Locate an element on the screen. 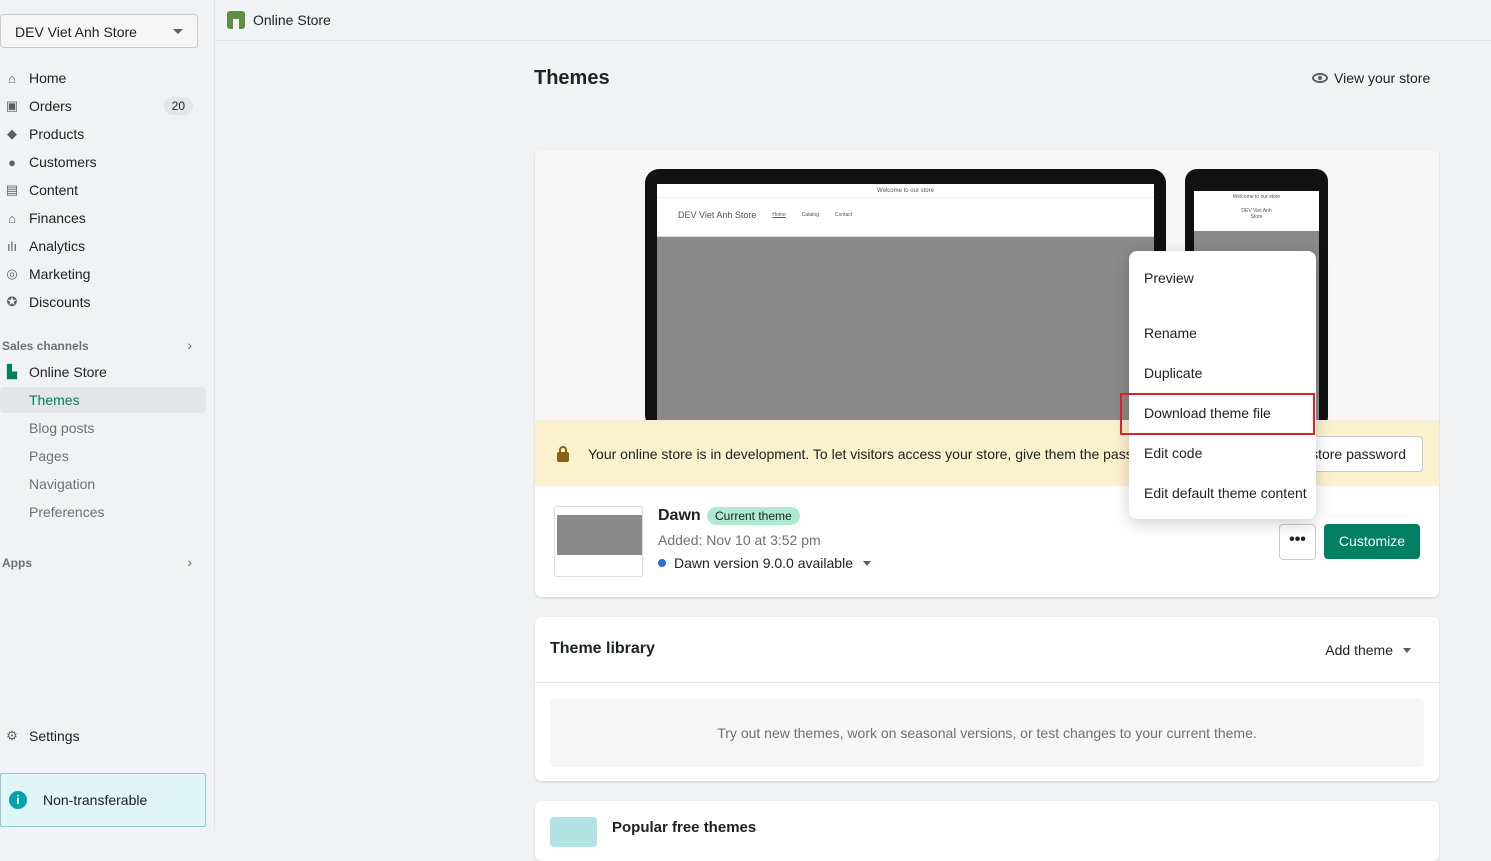 The width and height of the screenshot is (1491, 861). label: Analytics is located at coordinates (57, 246).